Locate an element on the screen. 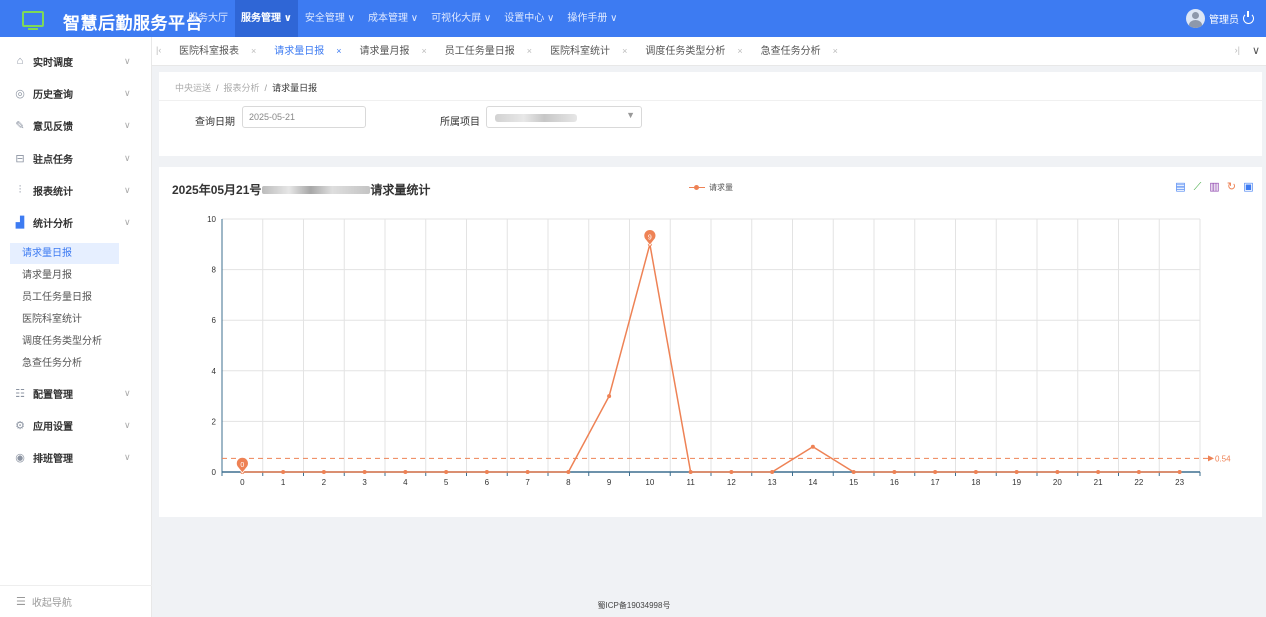  sidebar-subitem: 医院科室统计 is located at coordinates (64, 319).